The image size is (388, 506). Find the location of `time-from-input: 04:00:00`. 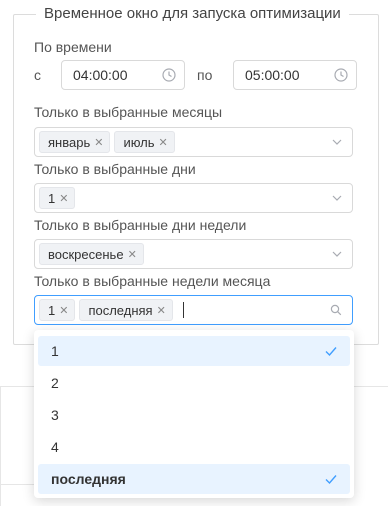

time-from-input: 04:00:00 is located at coordinates (123, 75).